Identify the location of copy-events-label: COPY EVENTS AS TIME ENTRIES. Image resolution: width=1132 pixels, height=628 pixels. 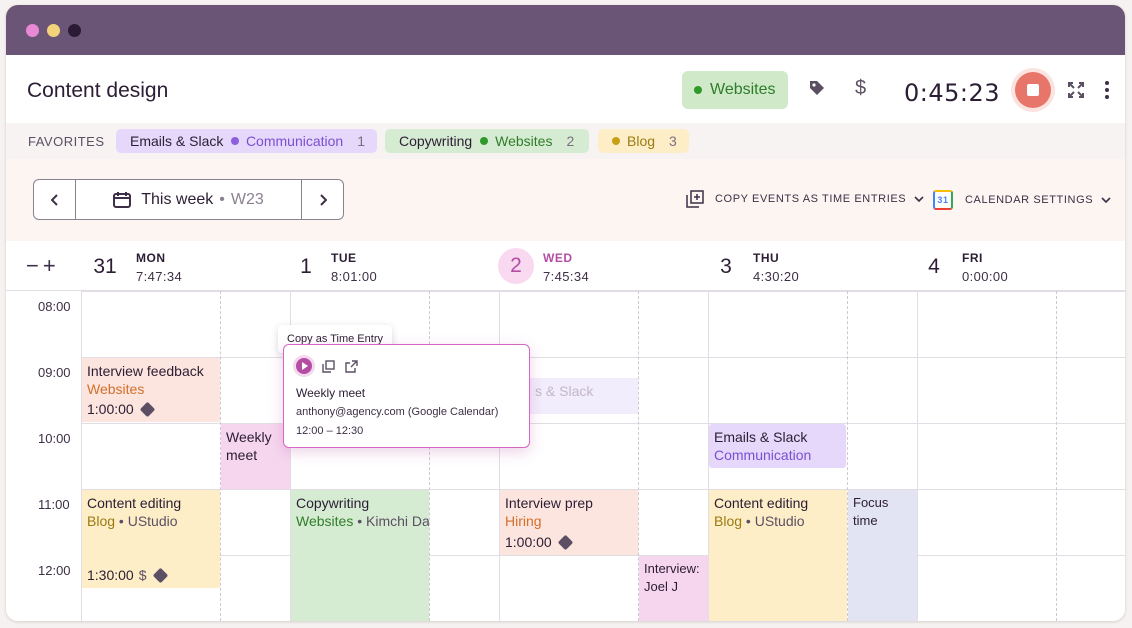
(811, 199).